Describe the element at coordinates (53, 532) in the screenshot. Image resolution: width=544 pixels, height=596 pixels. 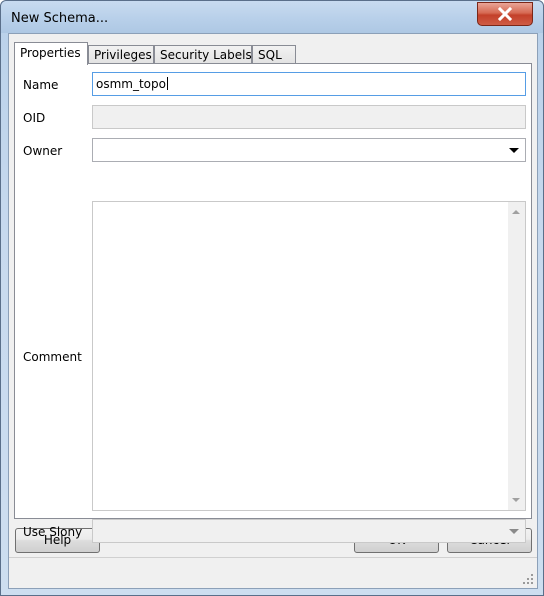
I see `use-slony-label: Use Slony` at that location.